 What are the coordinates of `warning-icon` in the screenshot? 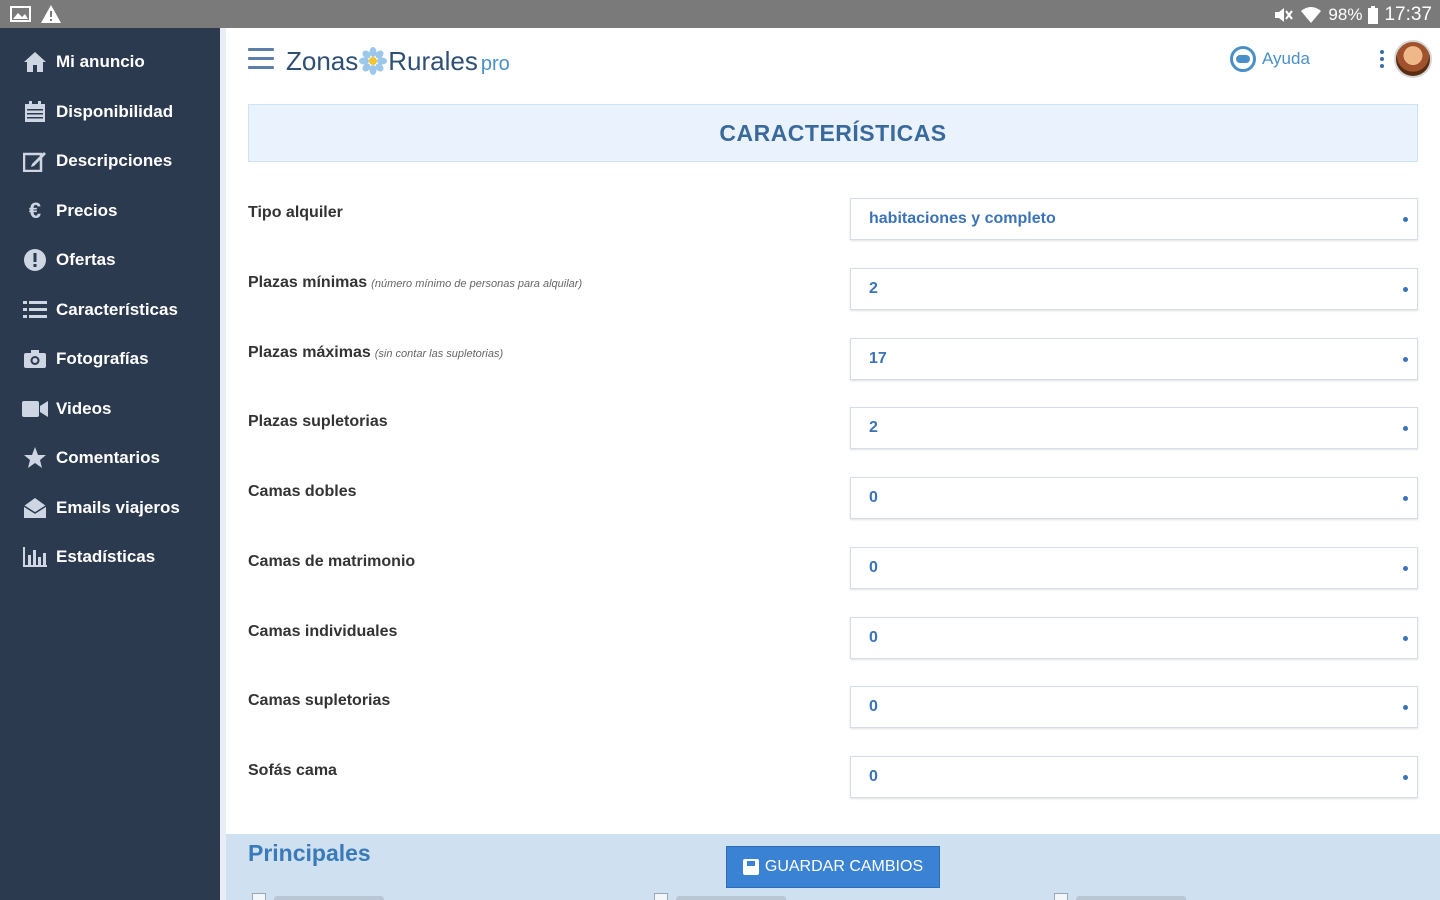 It's located at (51, 14).